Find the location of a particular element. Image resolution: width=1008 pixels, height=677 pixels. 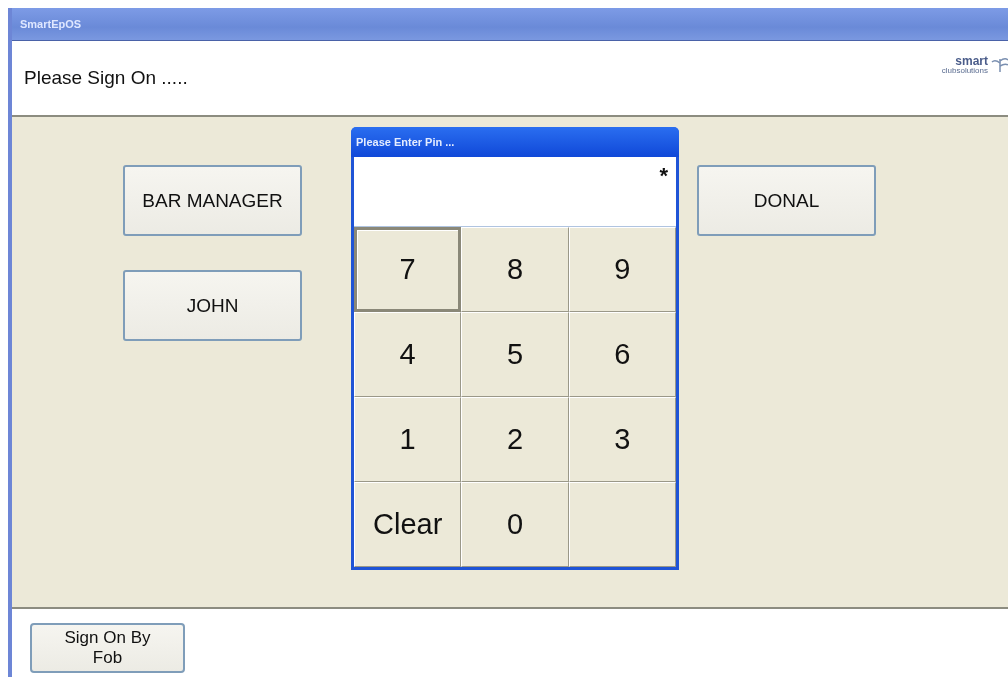

keypad-key: 3 is located at coordinates (622, 439).